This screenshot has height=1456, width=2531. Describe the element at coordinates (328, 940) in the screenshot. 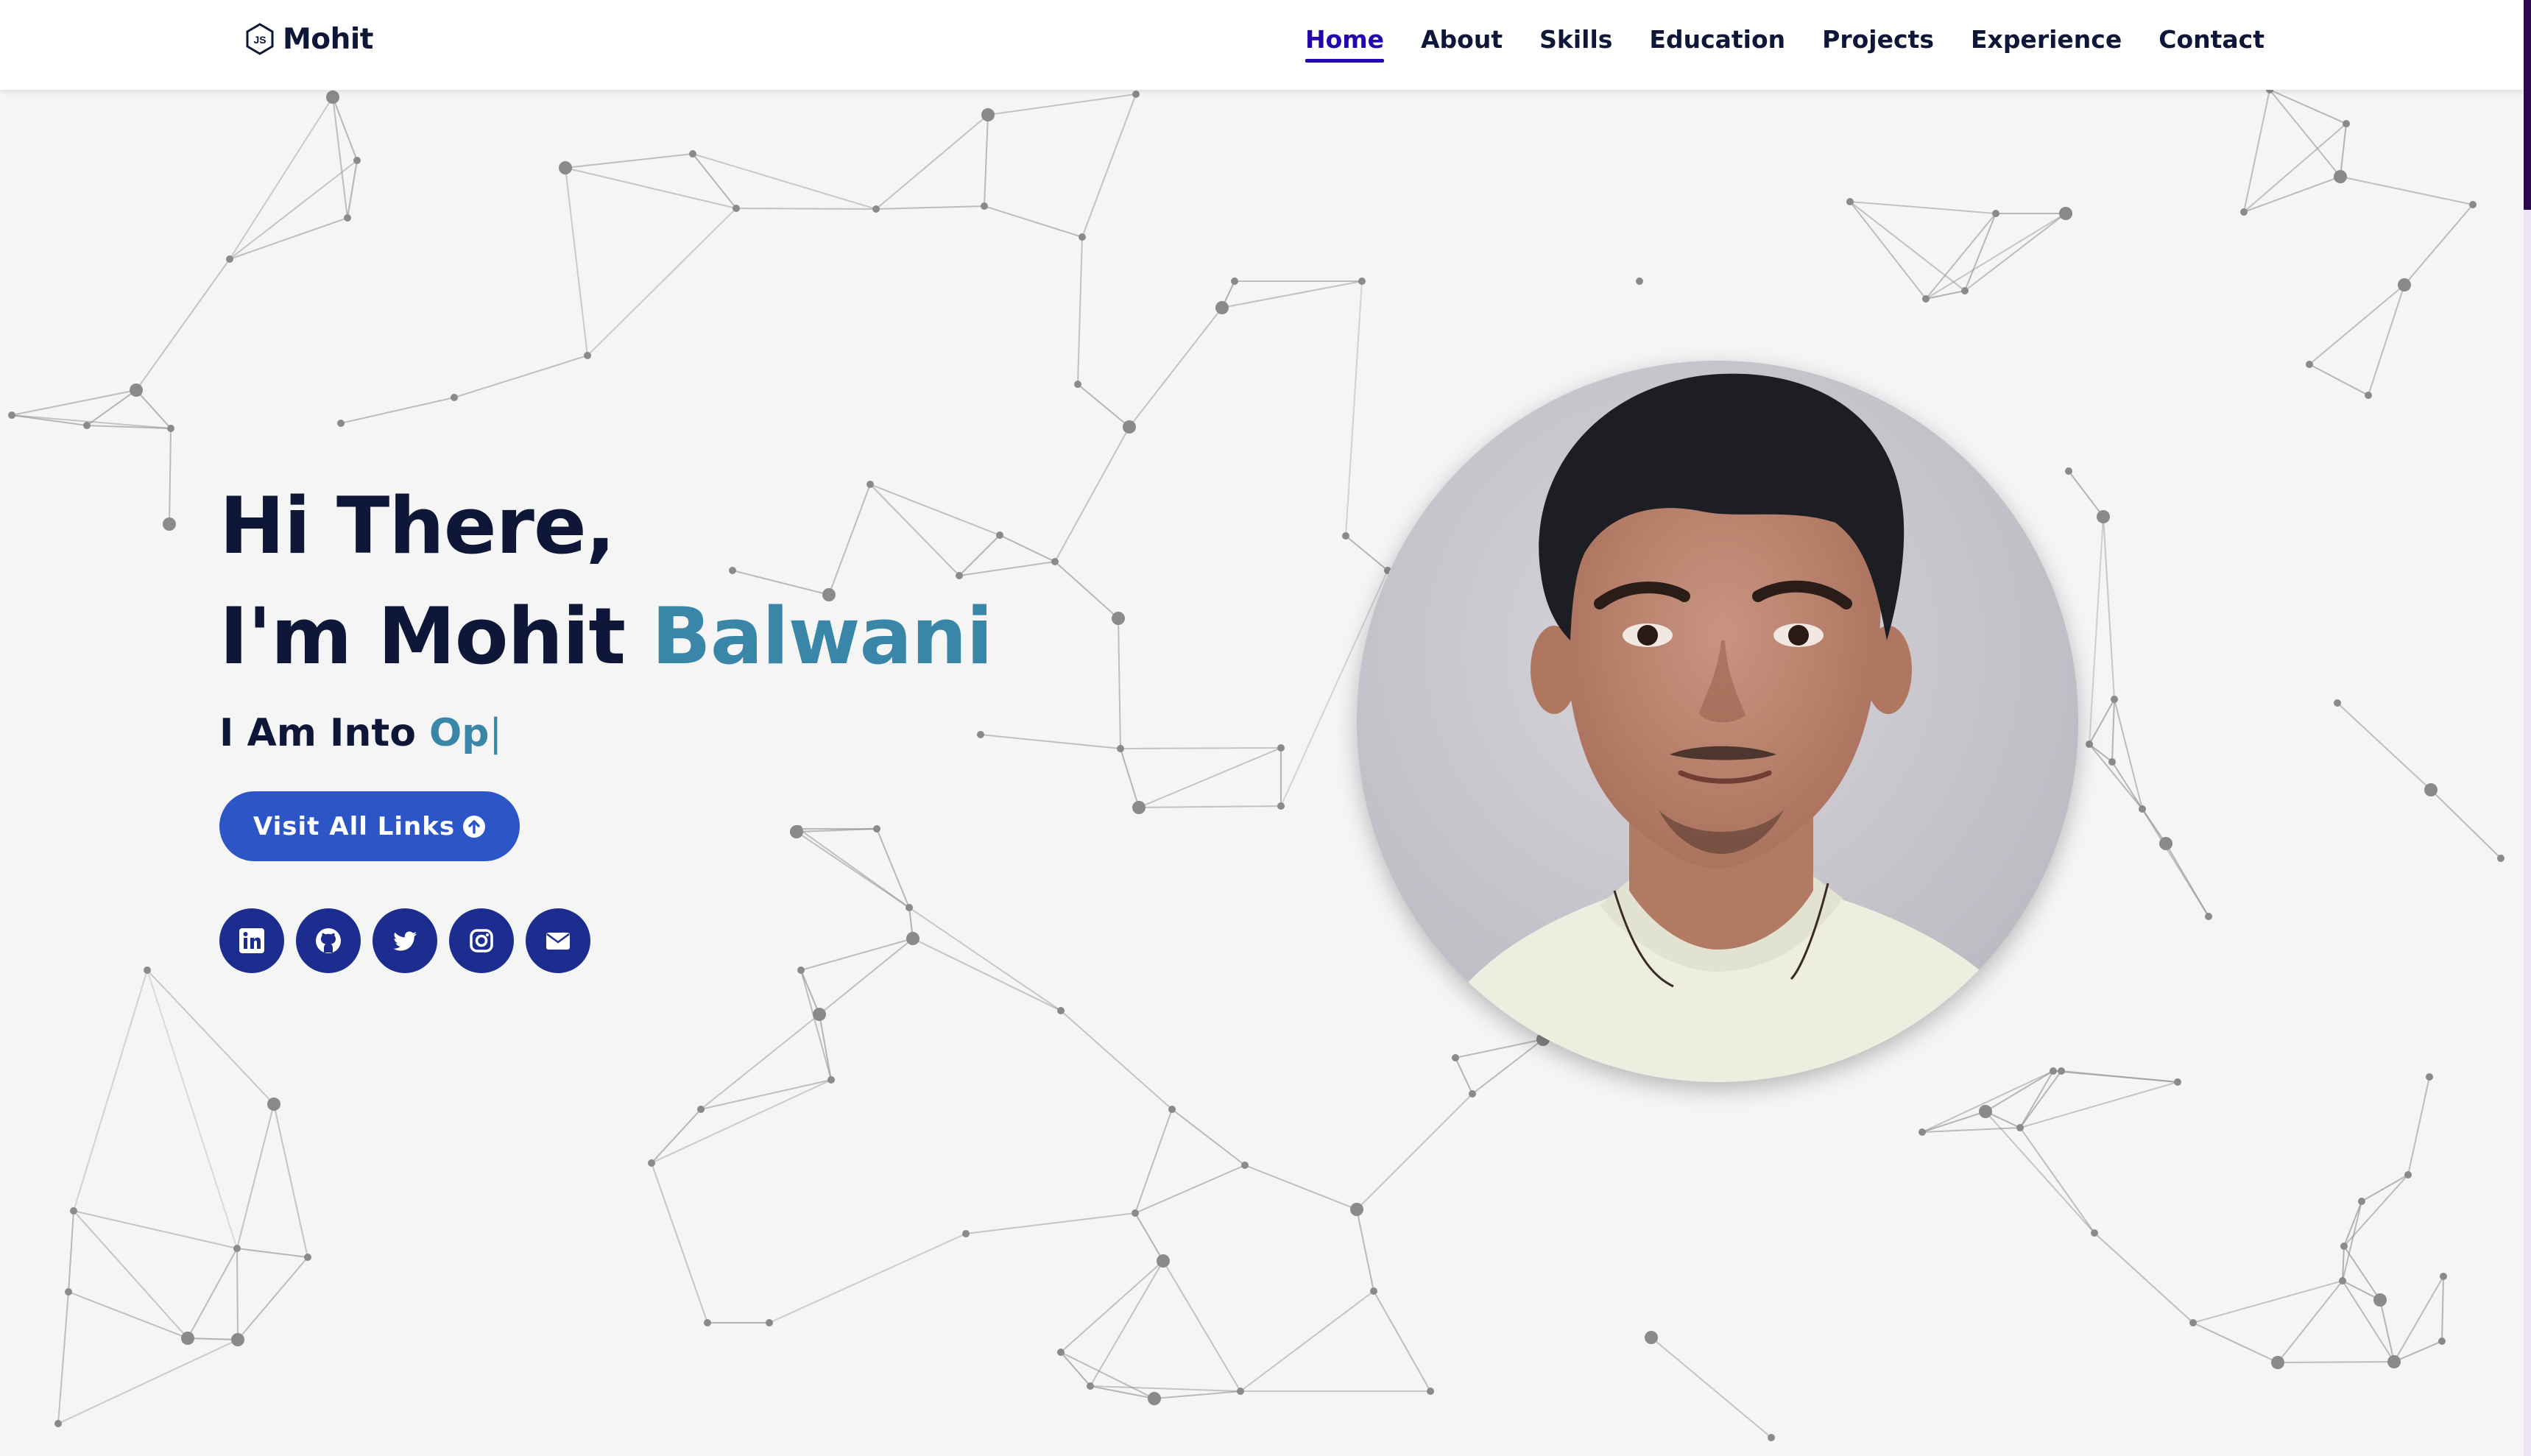

I see `github-button` at that location.